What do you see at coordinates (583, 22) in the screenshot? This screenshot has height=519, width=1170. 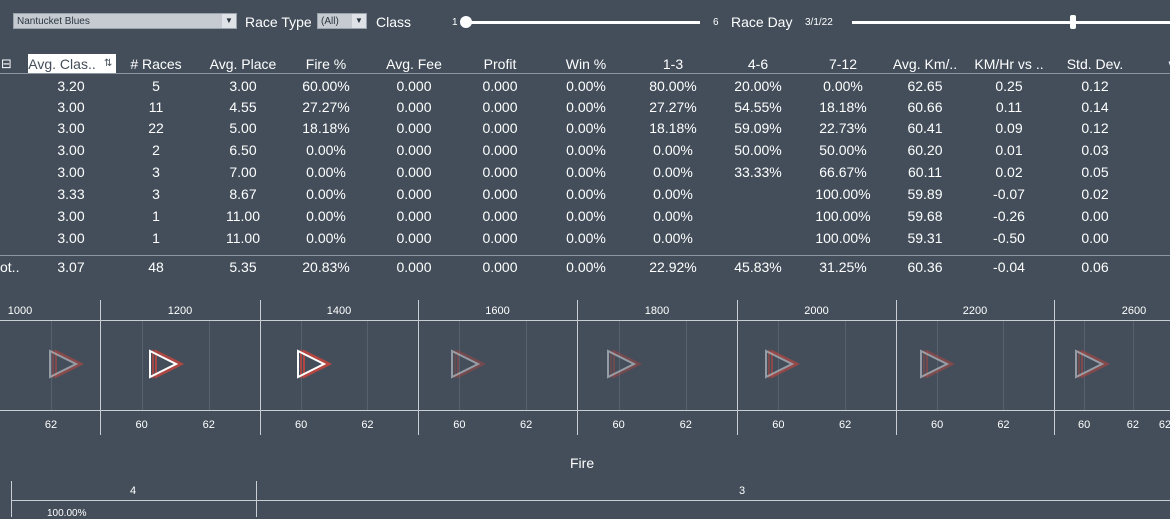 I see `class-slider-track` at bounding box center [583, 22].